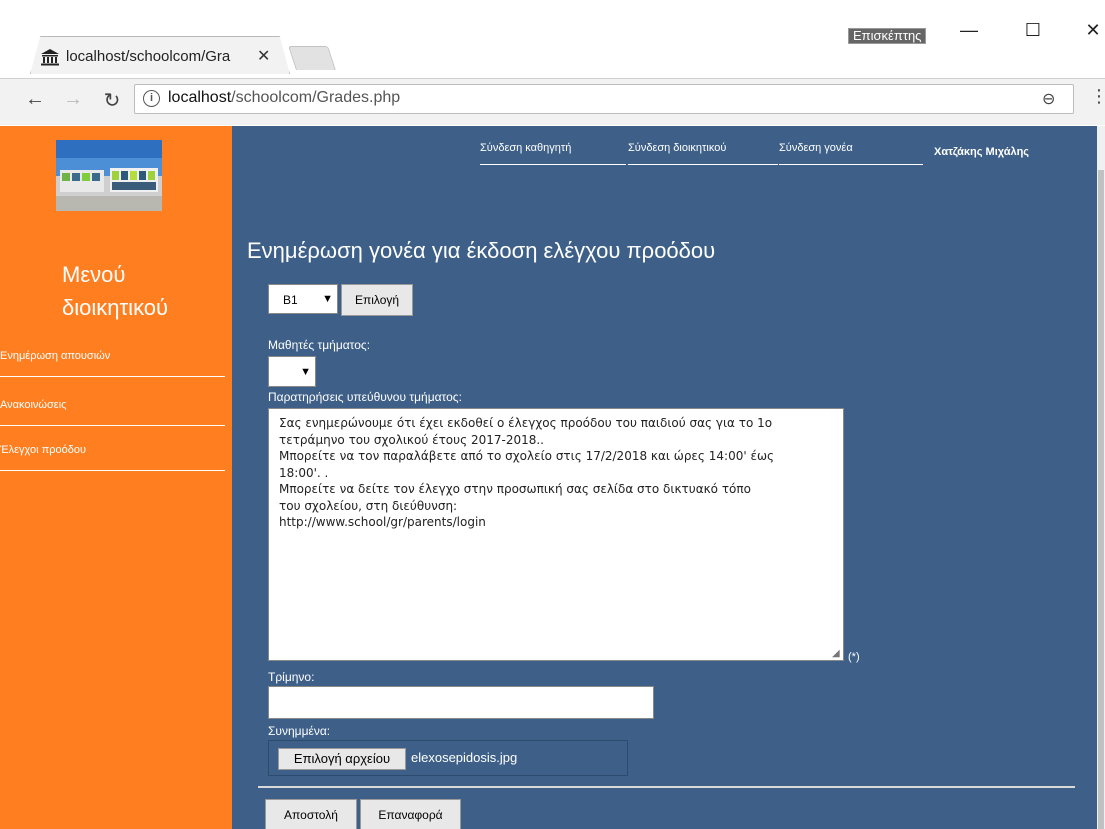 Image resolution: width=1105 pixels, height=829 pixels. What do you see at coordinates (836, 653) in the screenshot?
I see `resize-grip-icon: ◢` at bounding box center [836, 653].